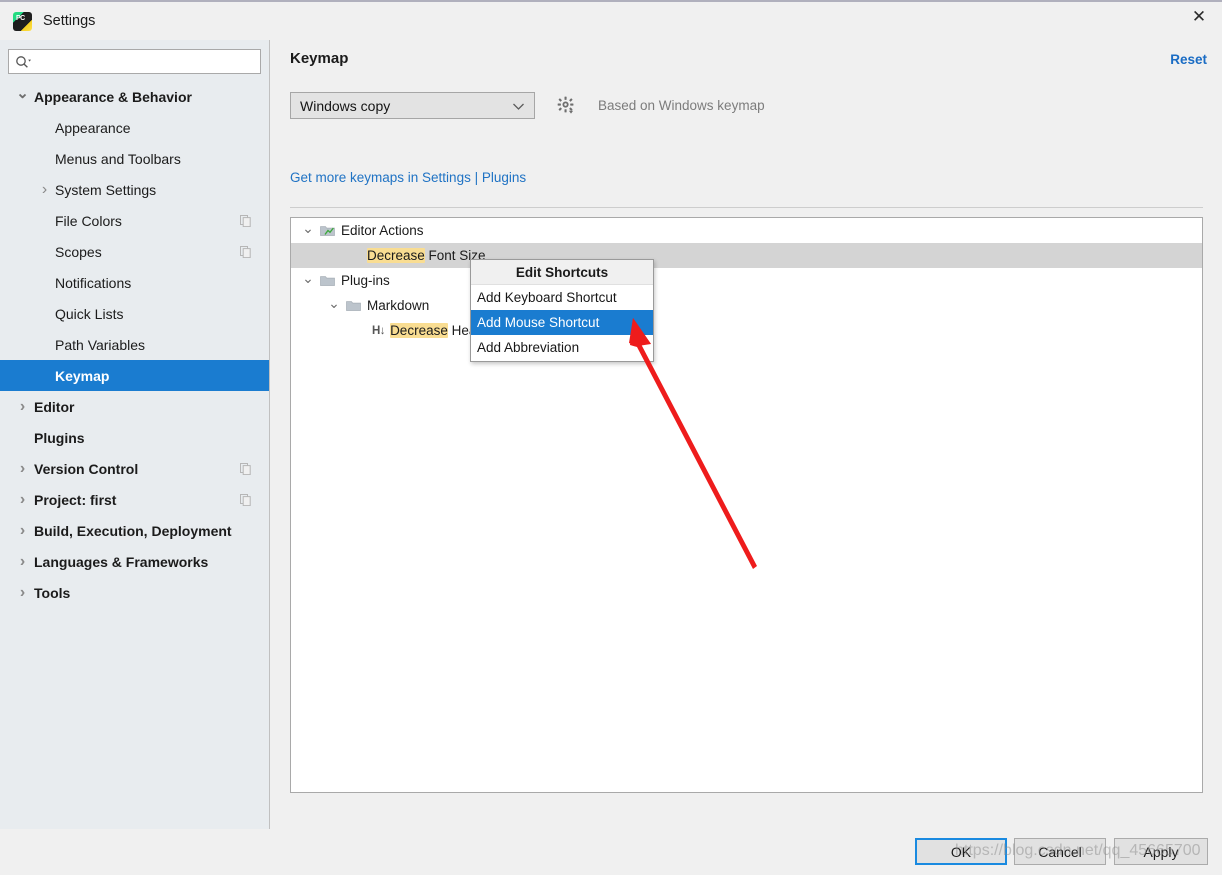 The height and width of the screenshot is (875, 1222). I want to click on tree-row-label: Markdown, so click(398, 305).